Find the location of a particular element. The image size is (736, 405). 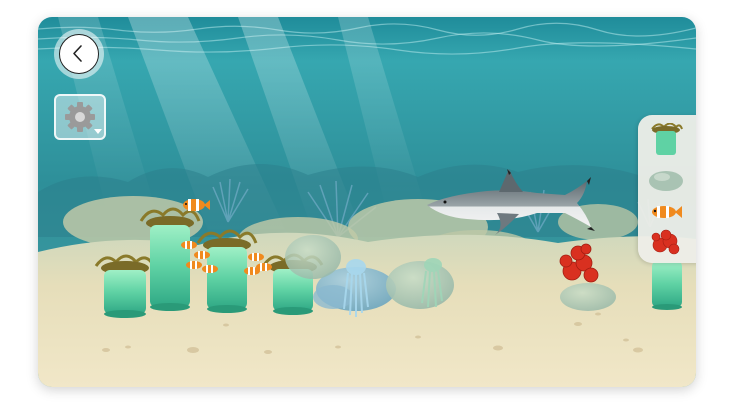

tray-item-clownfish is located at coordinates (666, 213).